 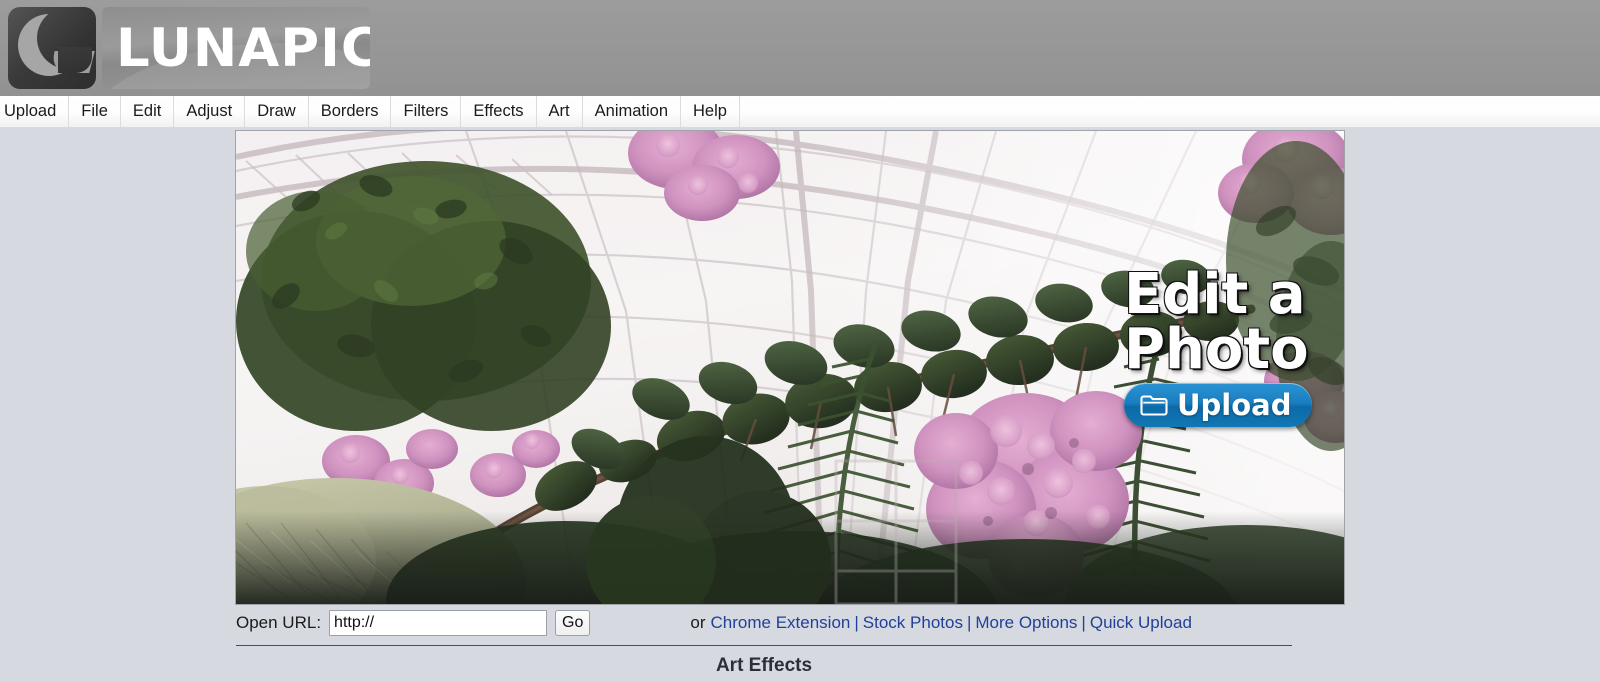 What do you see at coordinates (698, 622) in the screenshot?
I see `or-text: or` at bounding box center [698, 622].